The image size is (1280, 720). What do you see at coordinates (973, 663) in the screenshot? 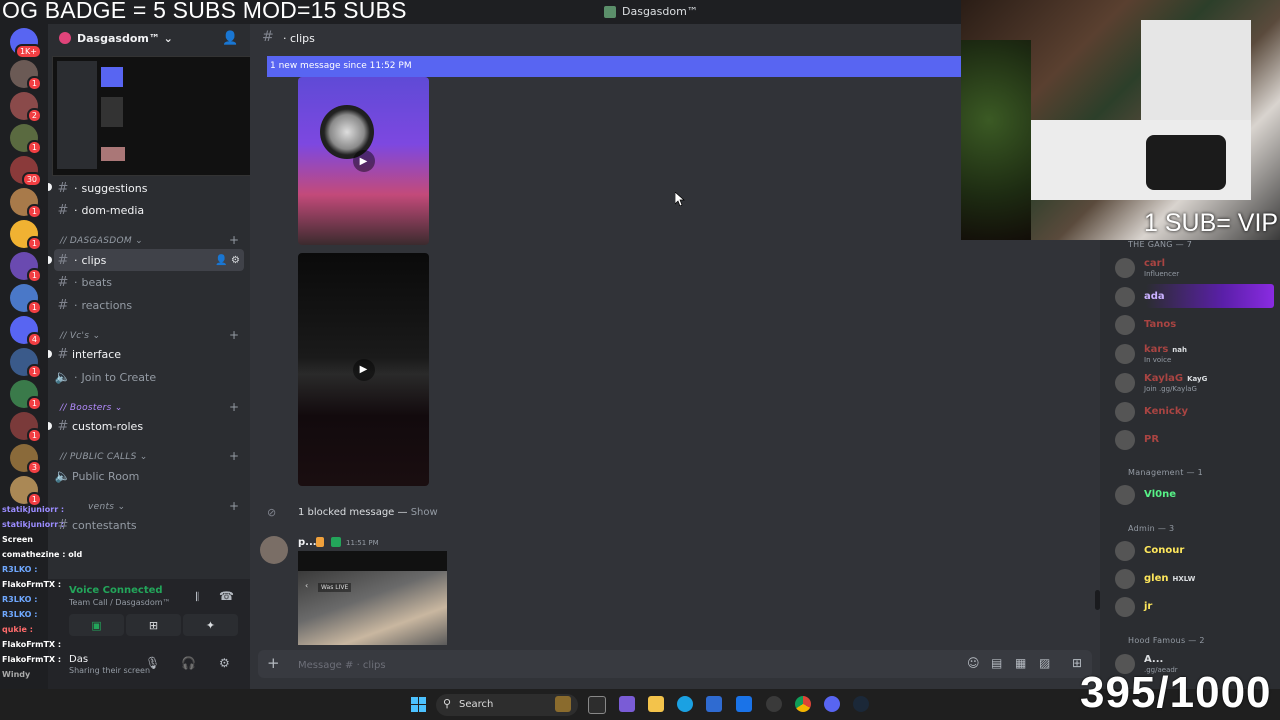
I see `emoji-icon: ☺` at bounding box center [973, 663].